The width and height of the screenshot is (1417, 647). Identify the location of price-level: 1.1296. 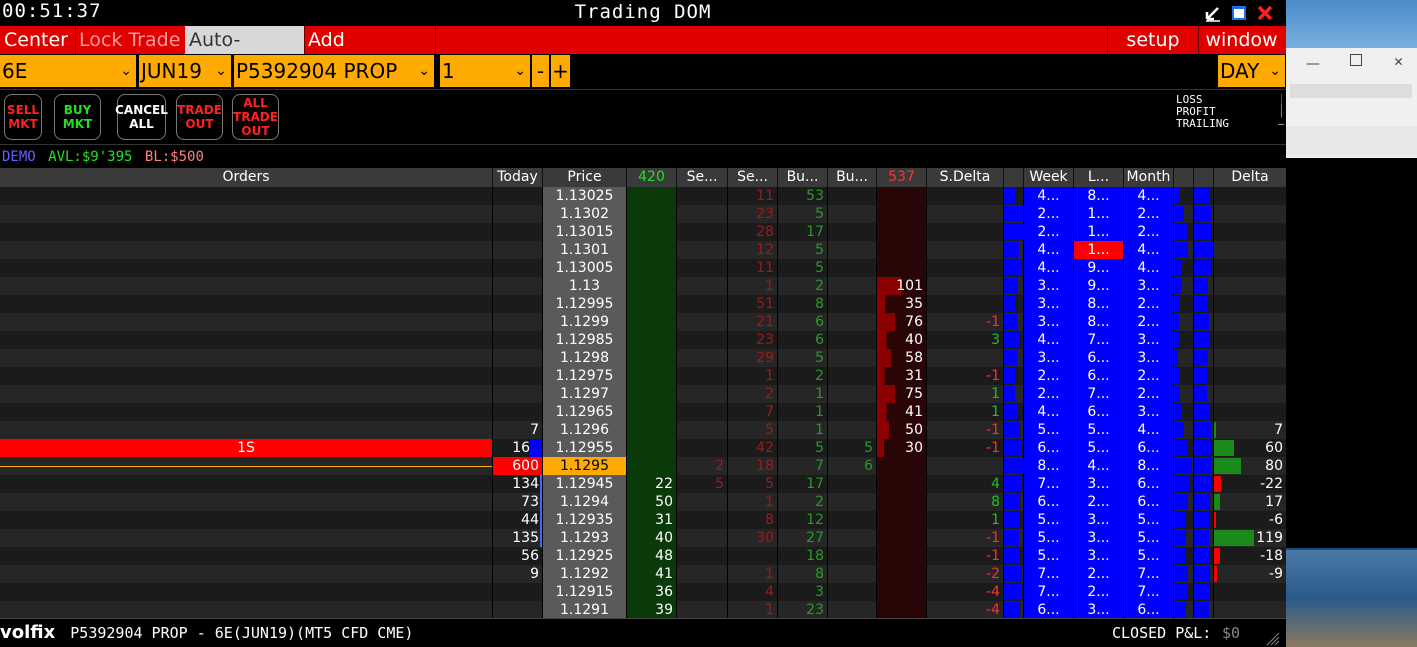
(584, 430).